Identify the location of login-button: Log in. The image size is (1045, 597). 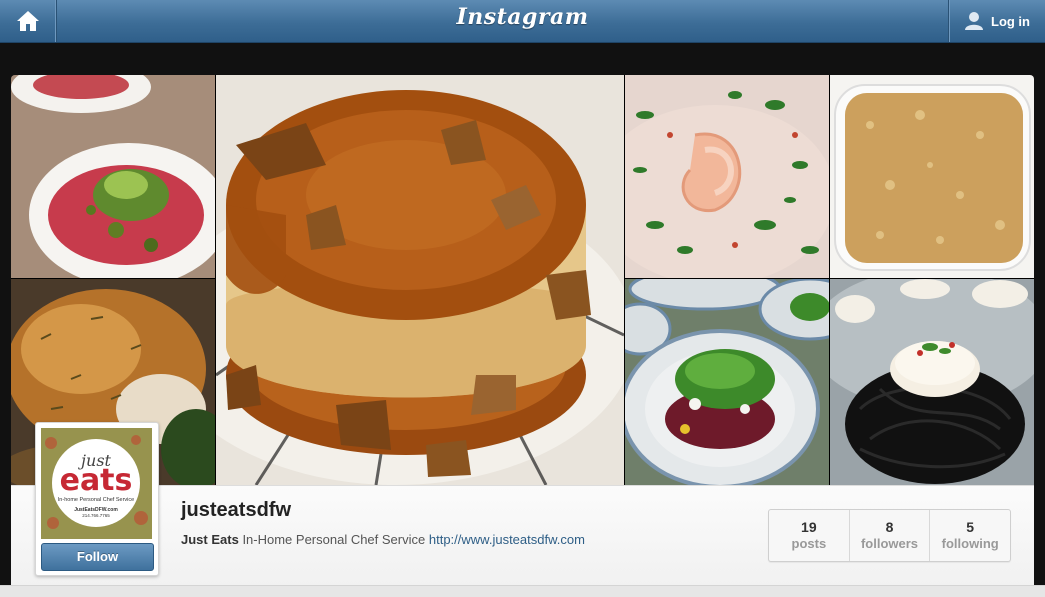
(996, 21).